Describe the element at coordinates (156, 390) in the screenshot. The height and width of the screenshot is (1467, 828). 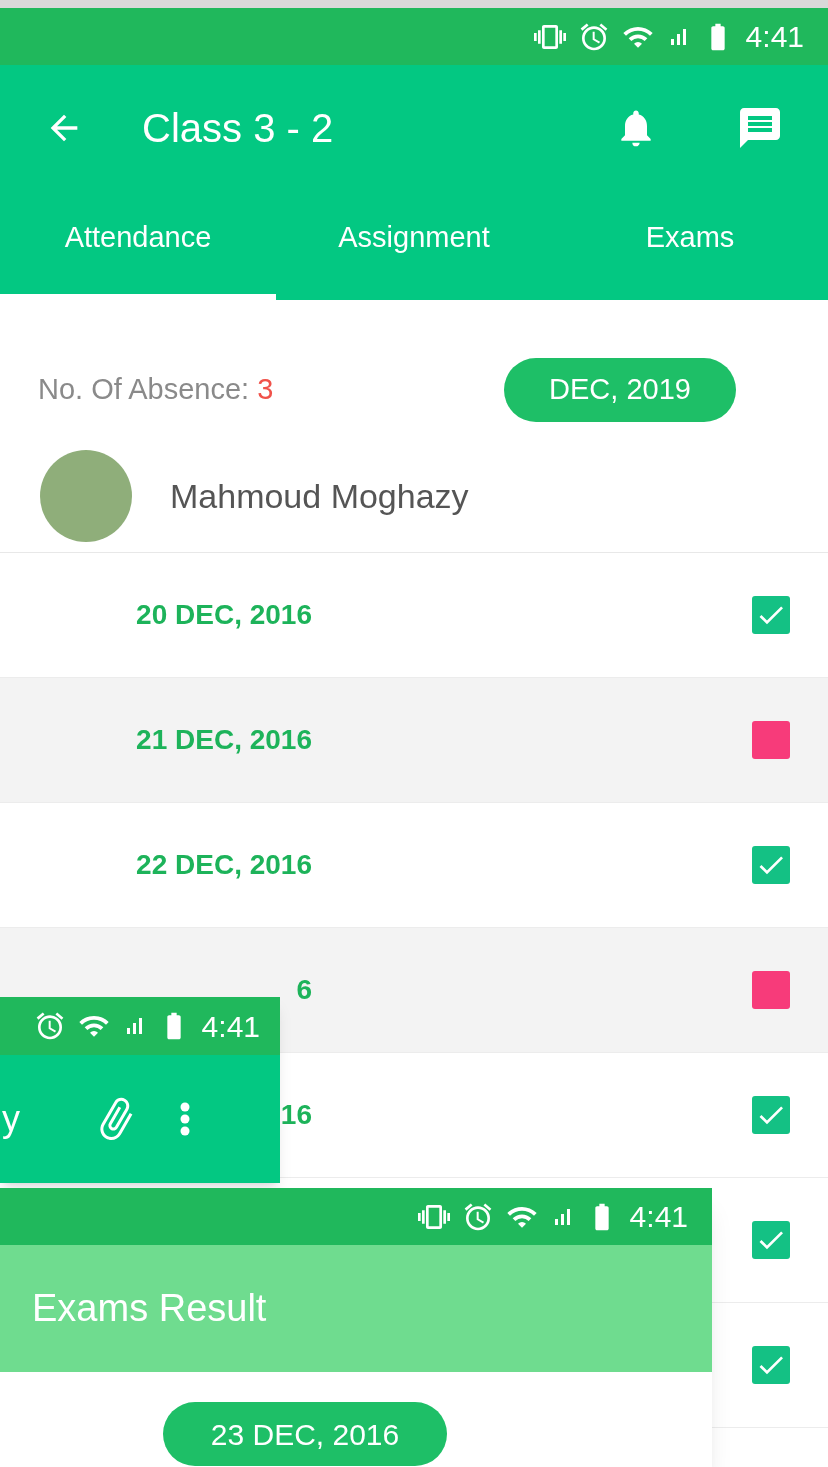
I see `absence-count: No. Of Absence: 3` at that location.